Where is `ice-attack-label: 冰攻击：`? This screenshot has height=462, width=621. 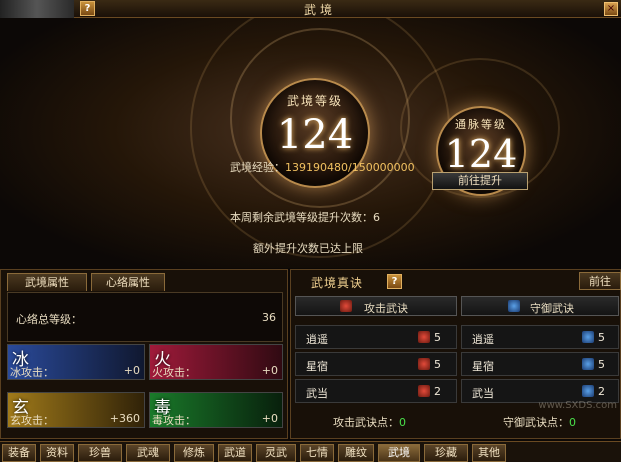 ice-attack-label: 冰攻击： is located at coordinates (32, 372).